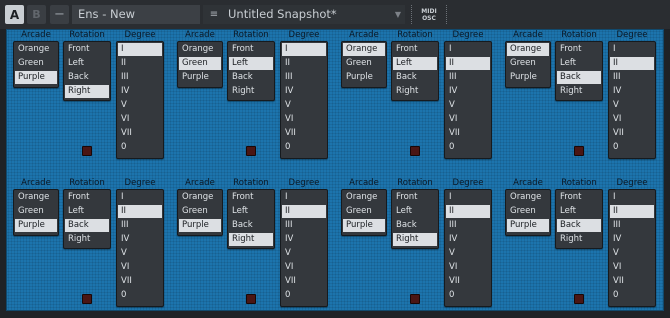 The image size is (670, 318). Describe the element at coordinates (14, 14) in the screenshot. I see `preset-a-button: A` at that location.